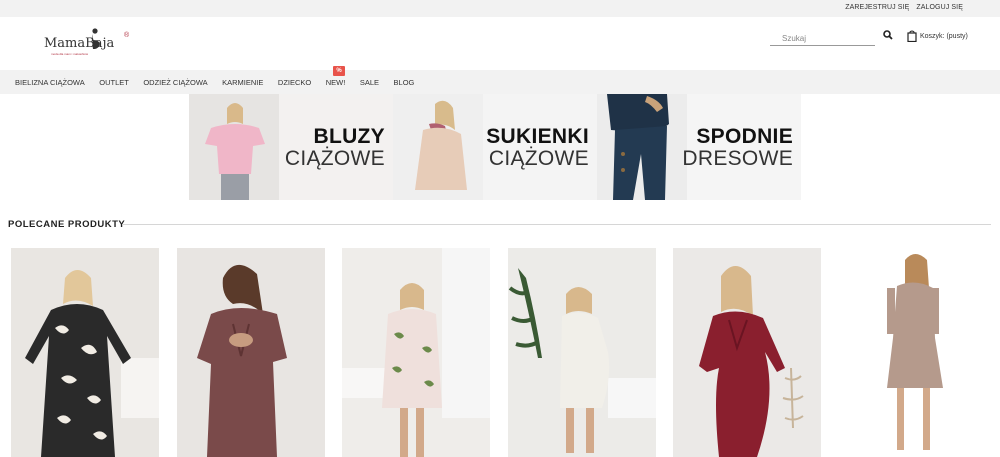 Image resolution: width=1000 pixels, height=457 pixels. What do you see at coordinates (404, 82) in the screenshot?
I see `nav-item-blog: BLOG` at bounding box center [404, 82].